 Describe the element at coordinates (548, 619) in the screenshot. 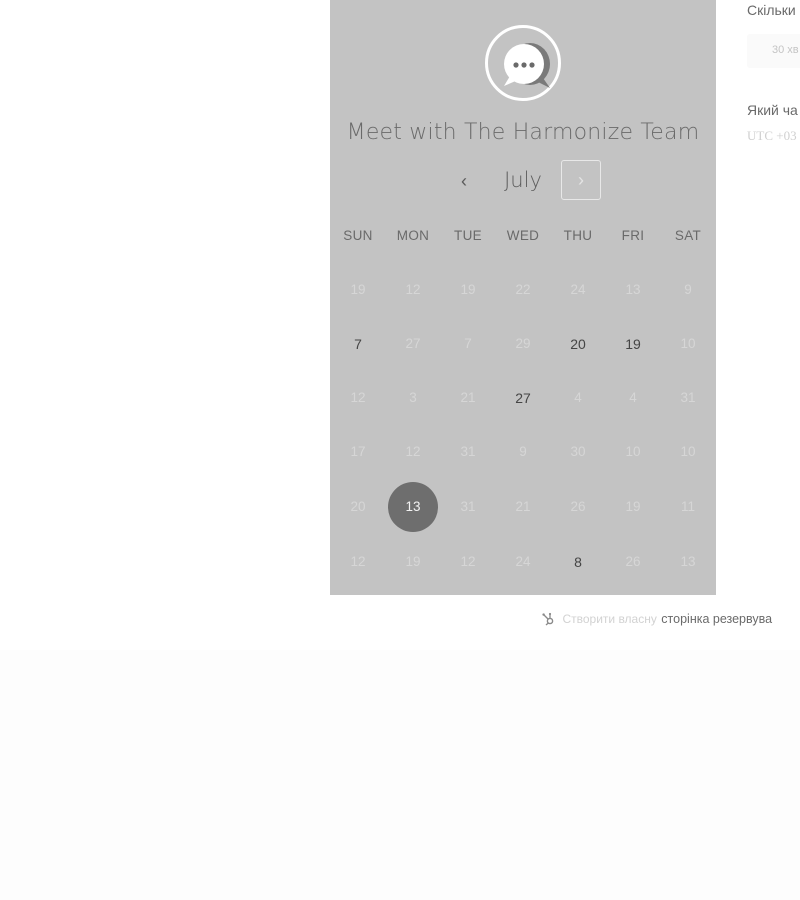

I see `hubspot-sprocket-icon` at that location.